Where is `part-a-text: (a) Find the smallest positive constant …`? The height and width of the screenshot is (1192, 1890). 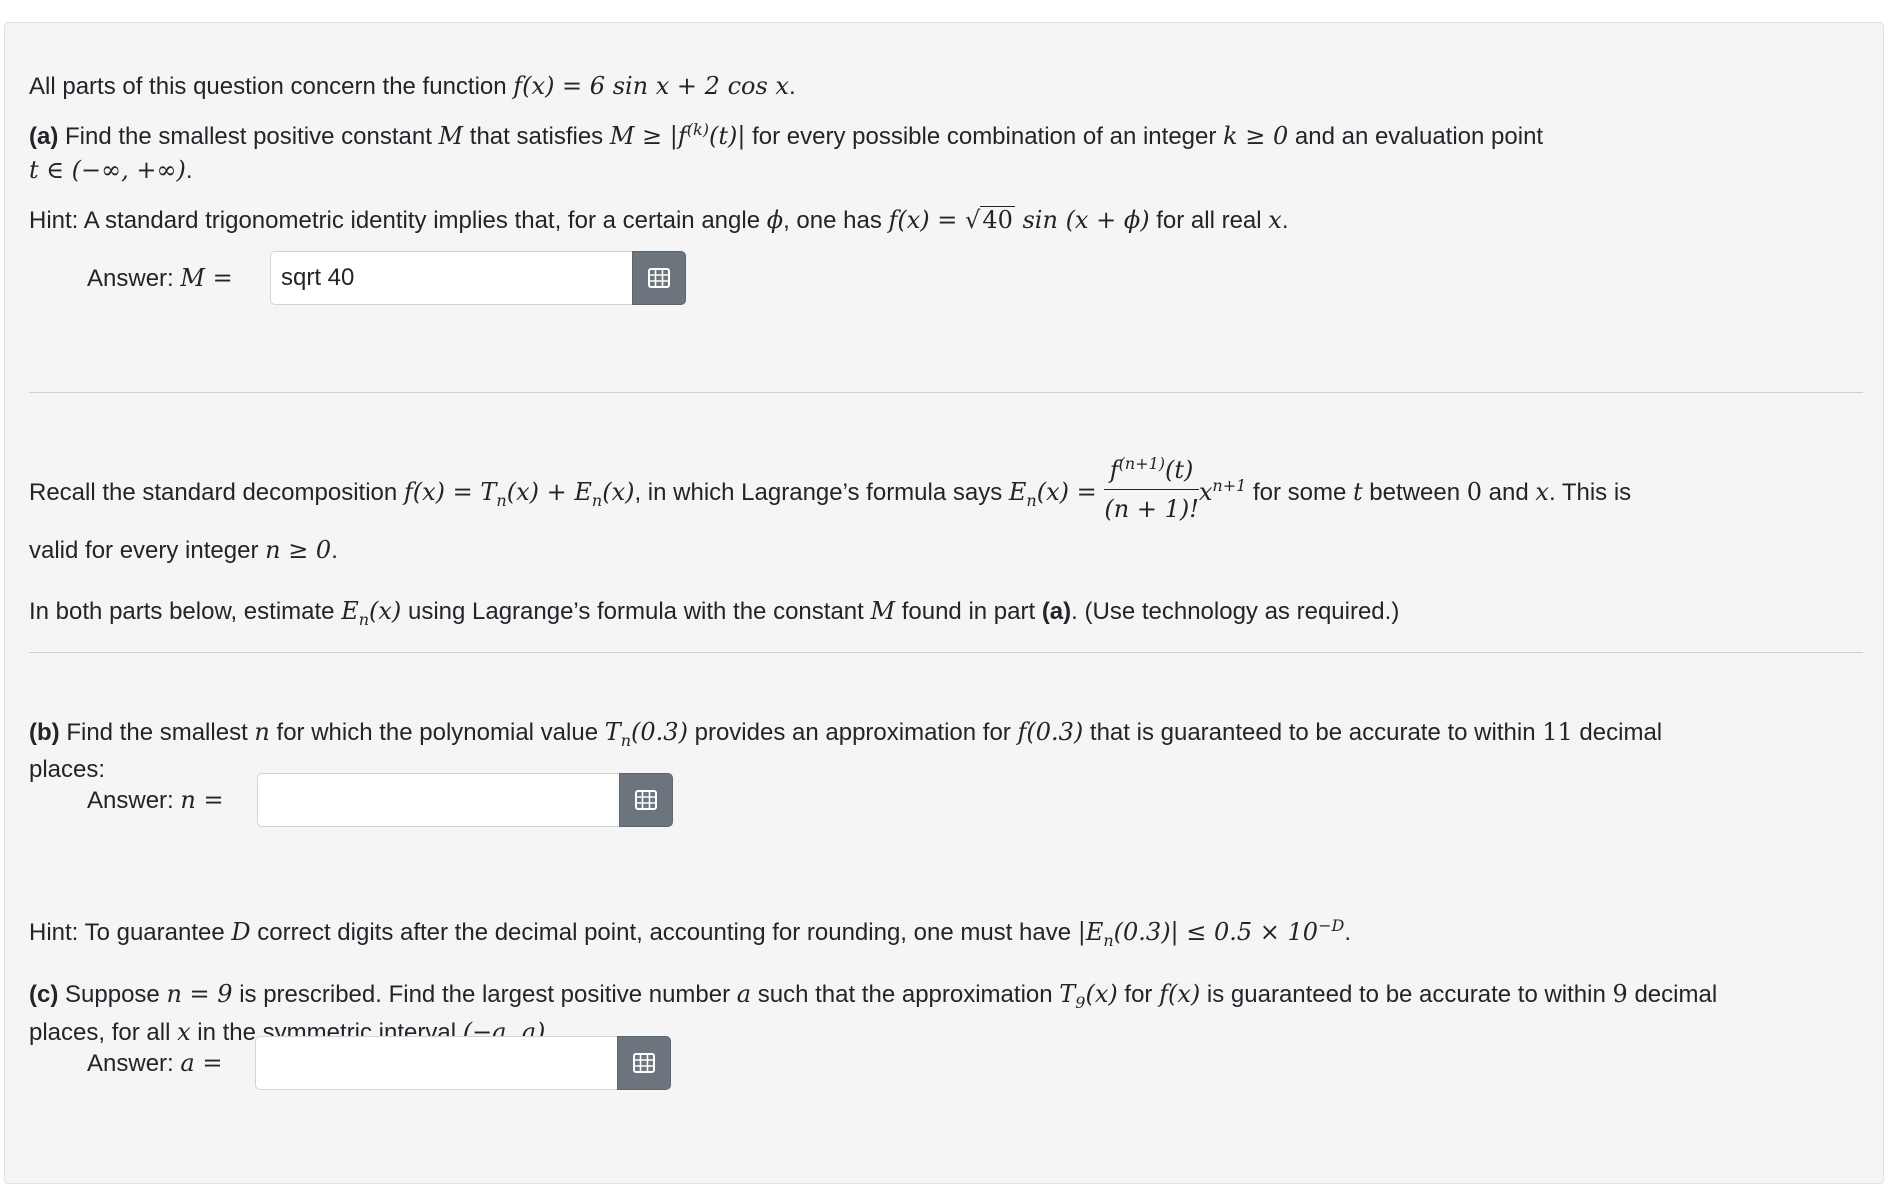 part-a-text: (a) Find the smallest positive constant … is located at coordinates (786, 135).